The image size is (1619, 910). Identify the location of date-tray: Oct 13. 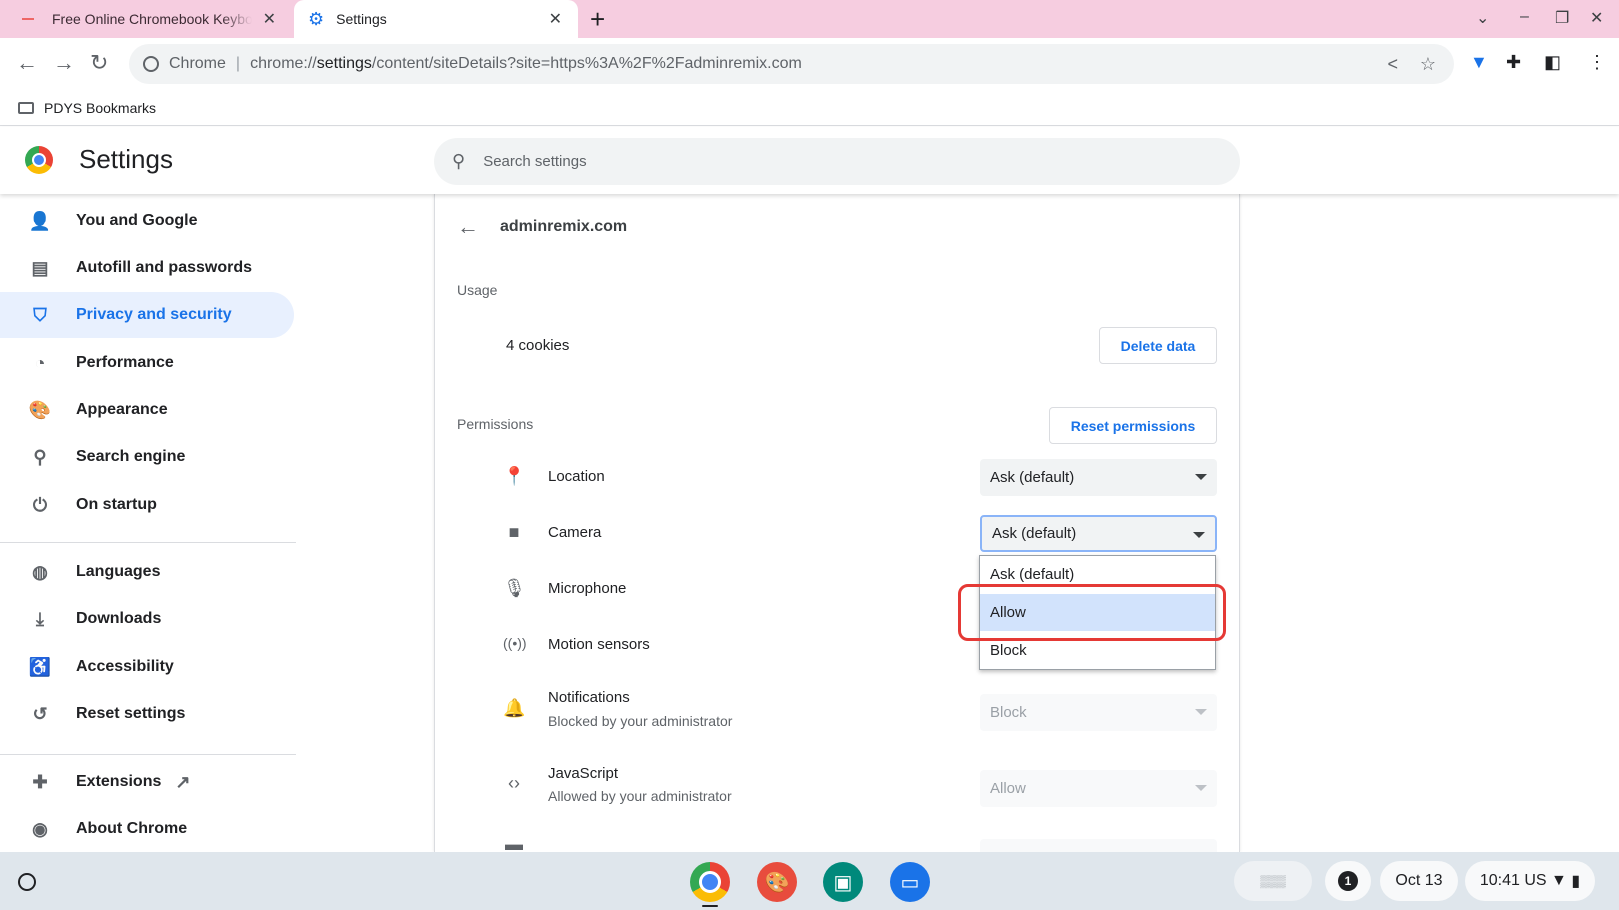
(1419, 881).